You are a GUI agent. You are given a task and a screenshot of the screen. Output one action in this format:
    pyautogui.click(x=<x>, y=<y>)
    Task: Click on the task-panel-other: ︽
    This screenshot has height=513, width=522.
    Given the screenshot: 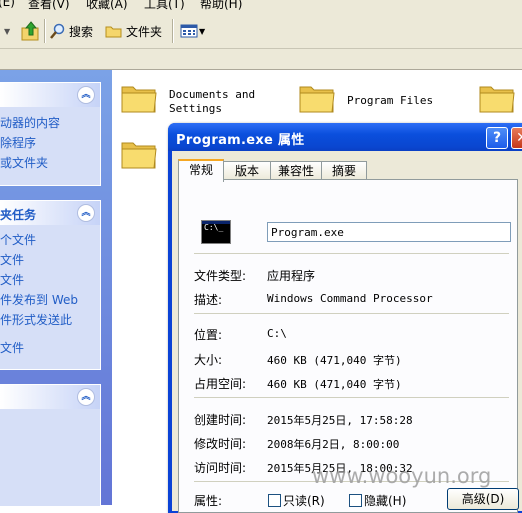 What is the action you would take?
    pyautogui.click(x=50, y=445)
    